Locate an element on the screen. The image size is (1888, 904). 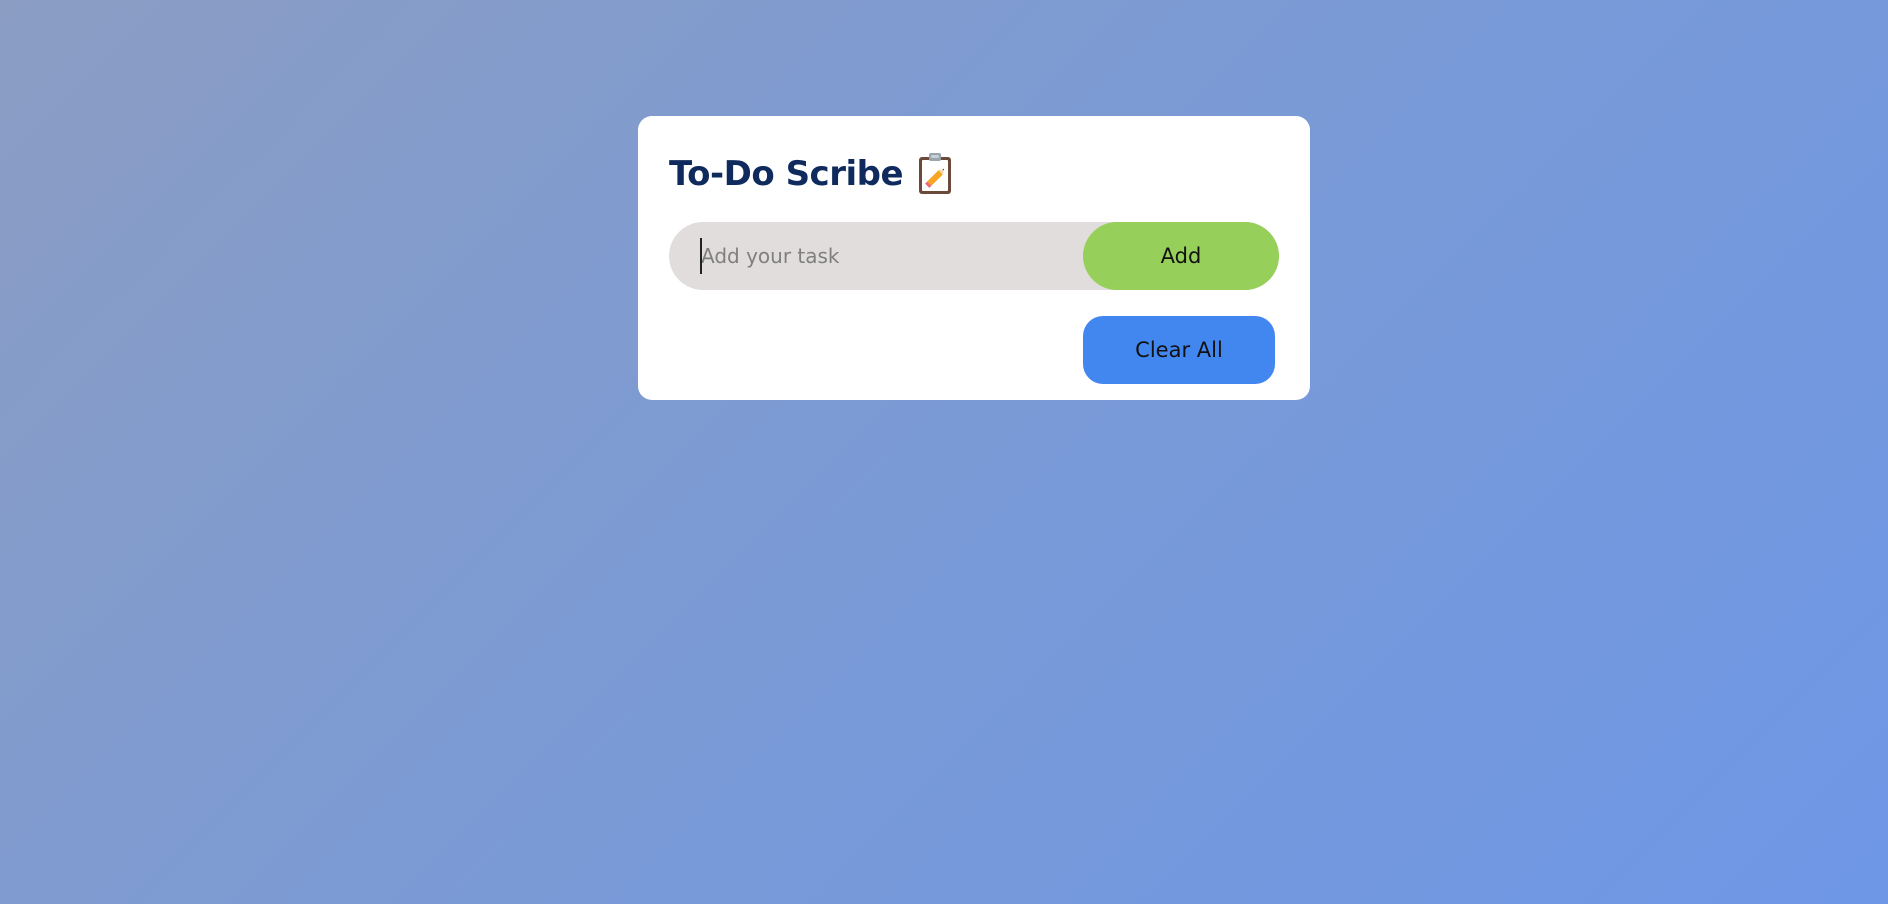
app-title: To-Do Scribe is located at coordinates (786, 174).